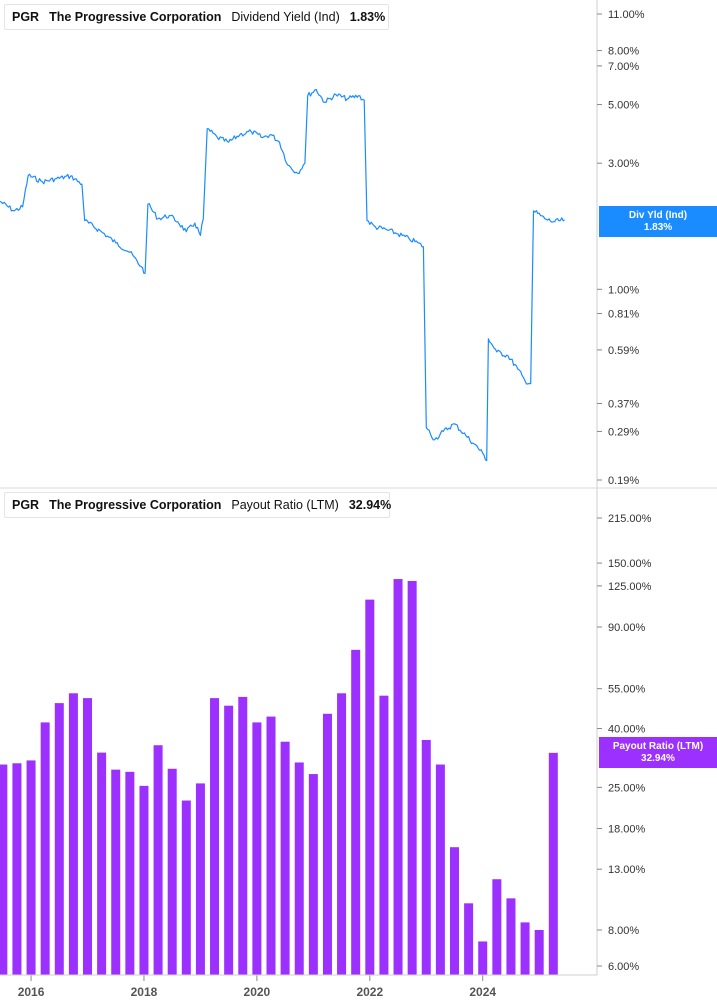 The height and width of the screenshot is (1005, 717). Describe the element at coordinates (658, 746) in the screenshot. I see `payout-tag-label: Payout Ratio (LTM)` at that location.